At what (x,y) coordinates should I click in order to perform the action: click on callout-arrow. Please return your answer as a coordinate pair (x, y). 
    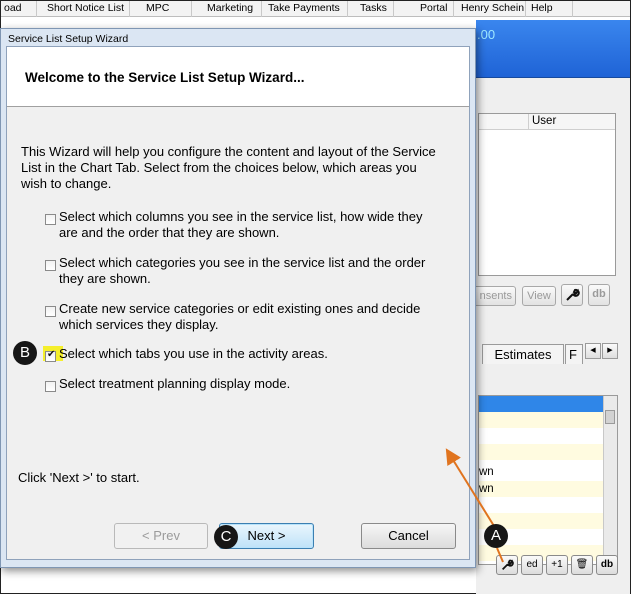
    Looking at the image, I should click on (474, 505).